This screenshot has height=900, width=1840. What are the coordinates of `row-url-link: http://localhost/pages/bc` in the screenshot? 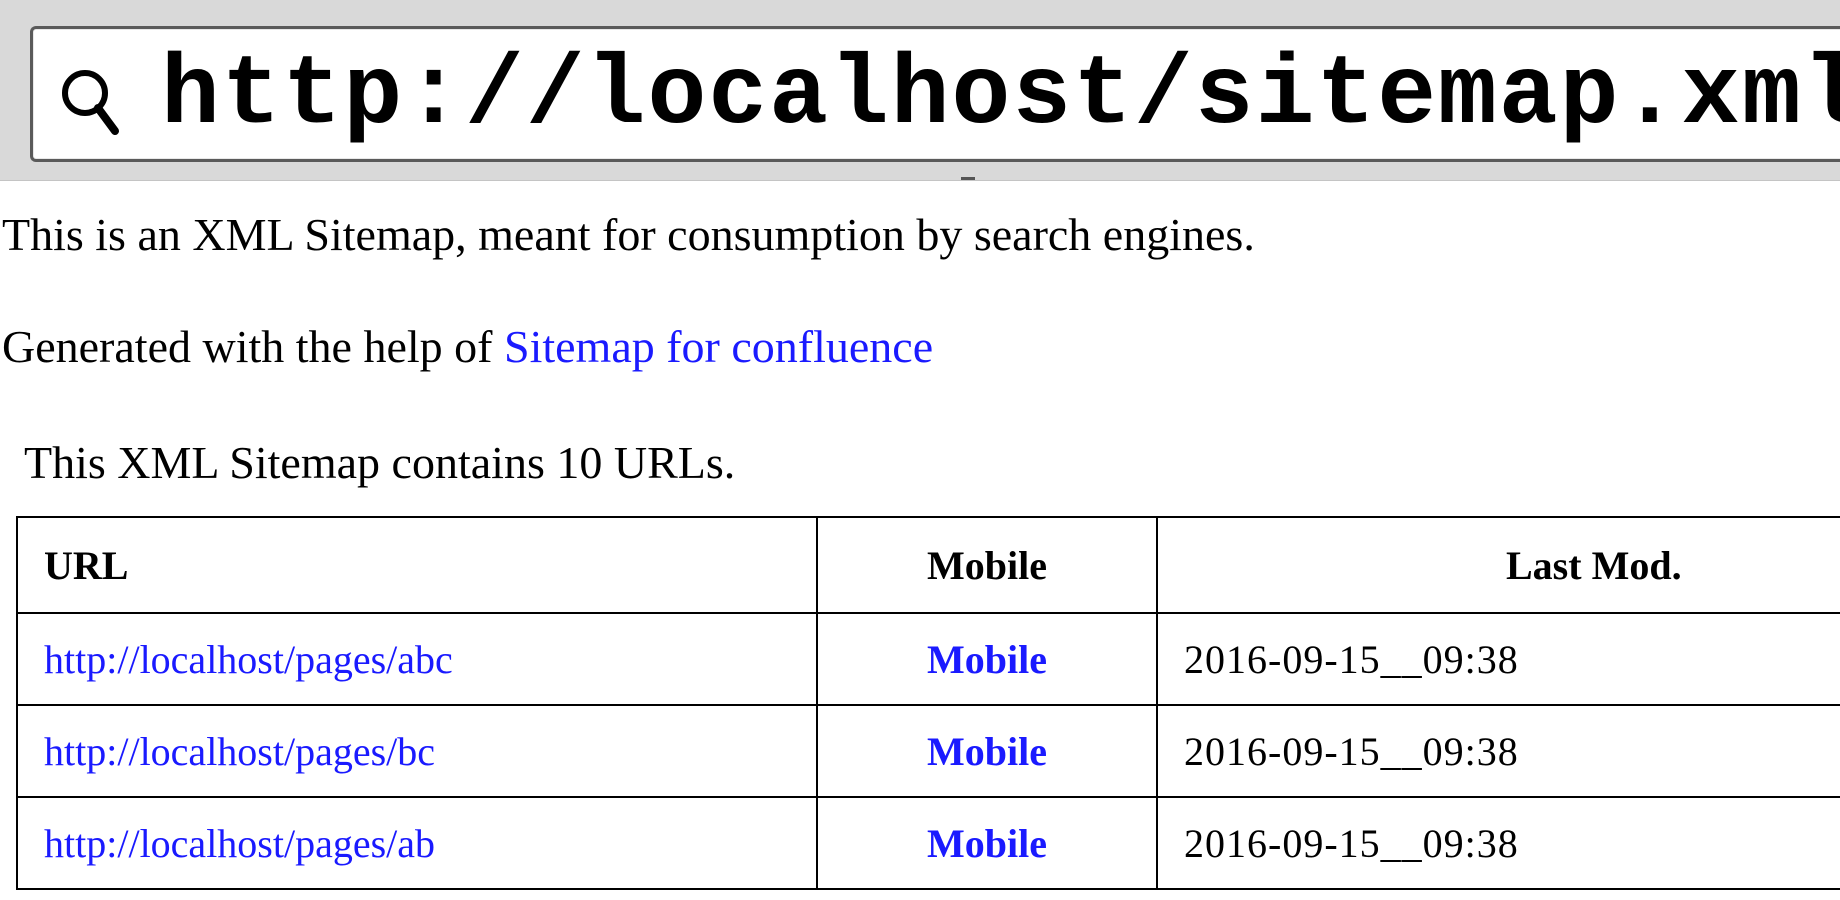 It's located at (239, 751).